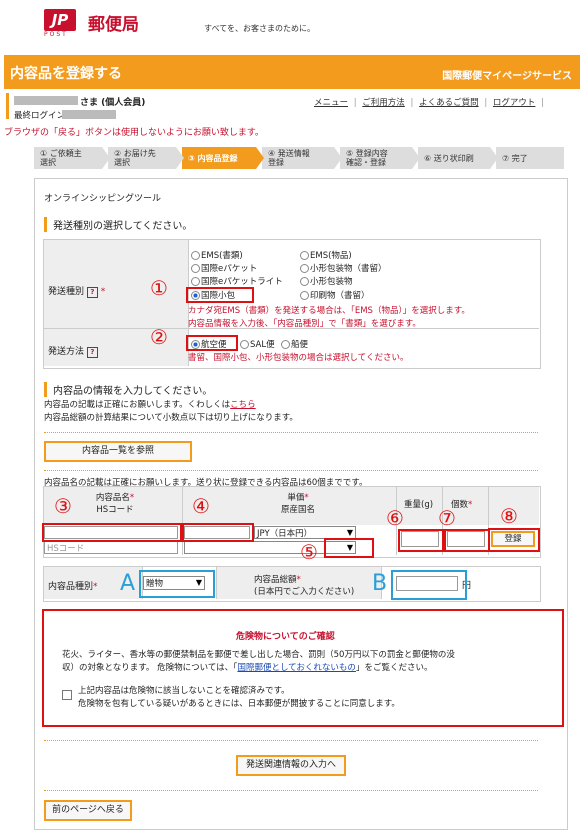 This screenshot has width=584, height=833. I want to click on hs-code-input: HSコード, so click(111, 547).